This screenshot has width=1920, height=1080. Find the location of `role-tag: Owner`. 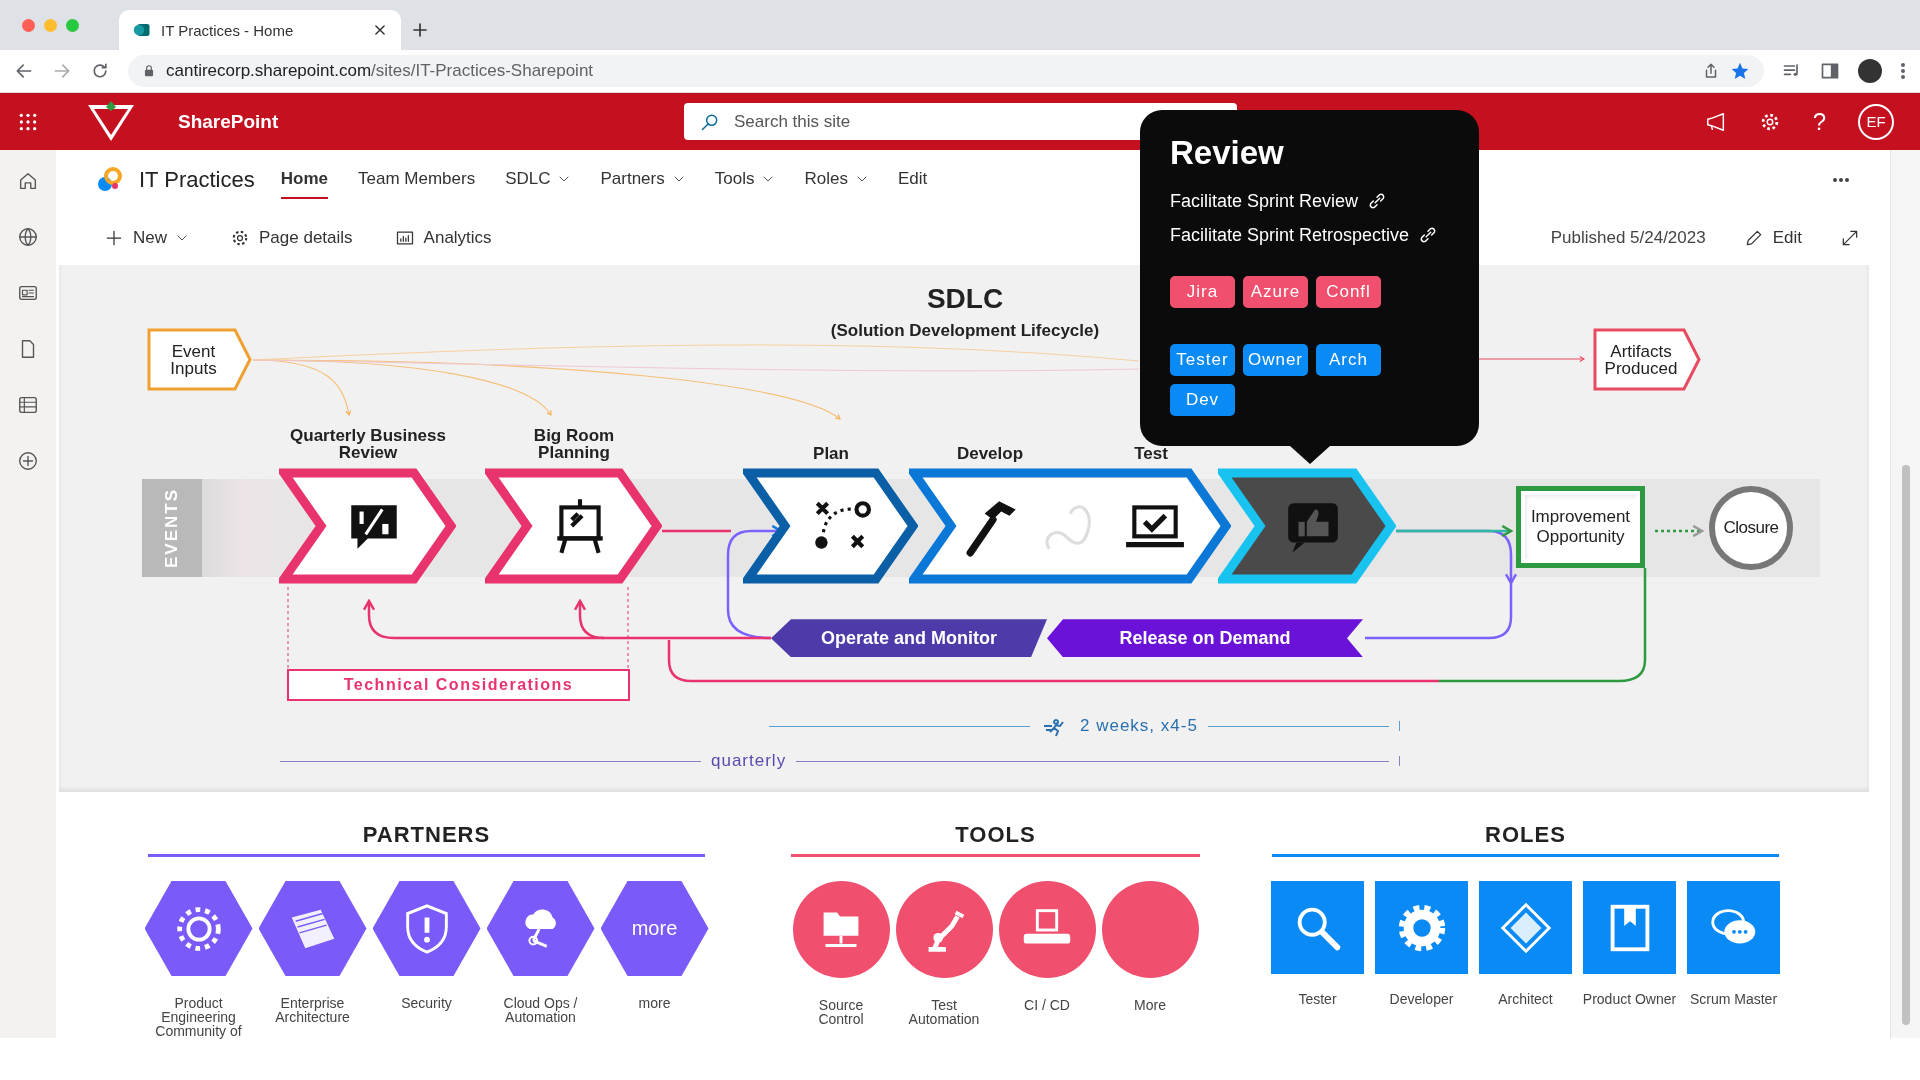

role-tag: Owner is located at coordinates (1275, 360).